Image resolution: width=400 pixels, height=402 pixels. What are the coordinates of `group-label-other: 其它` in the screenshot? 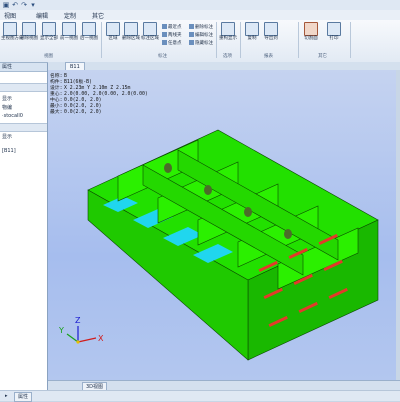 It's located at (322, 56).